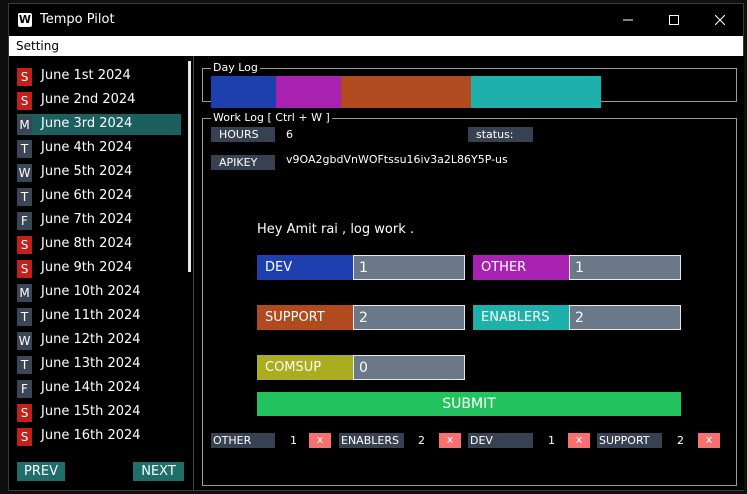 The image size is (747, 494). I want to click on date-list-item: S June 15th 2024, so click(99, 412).